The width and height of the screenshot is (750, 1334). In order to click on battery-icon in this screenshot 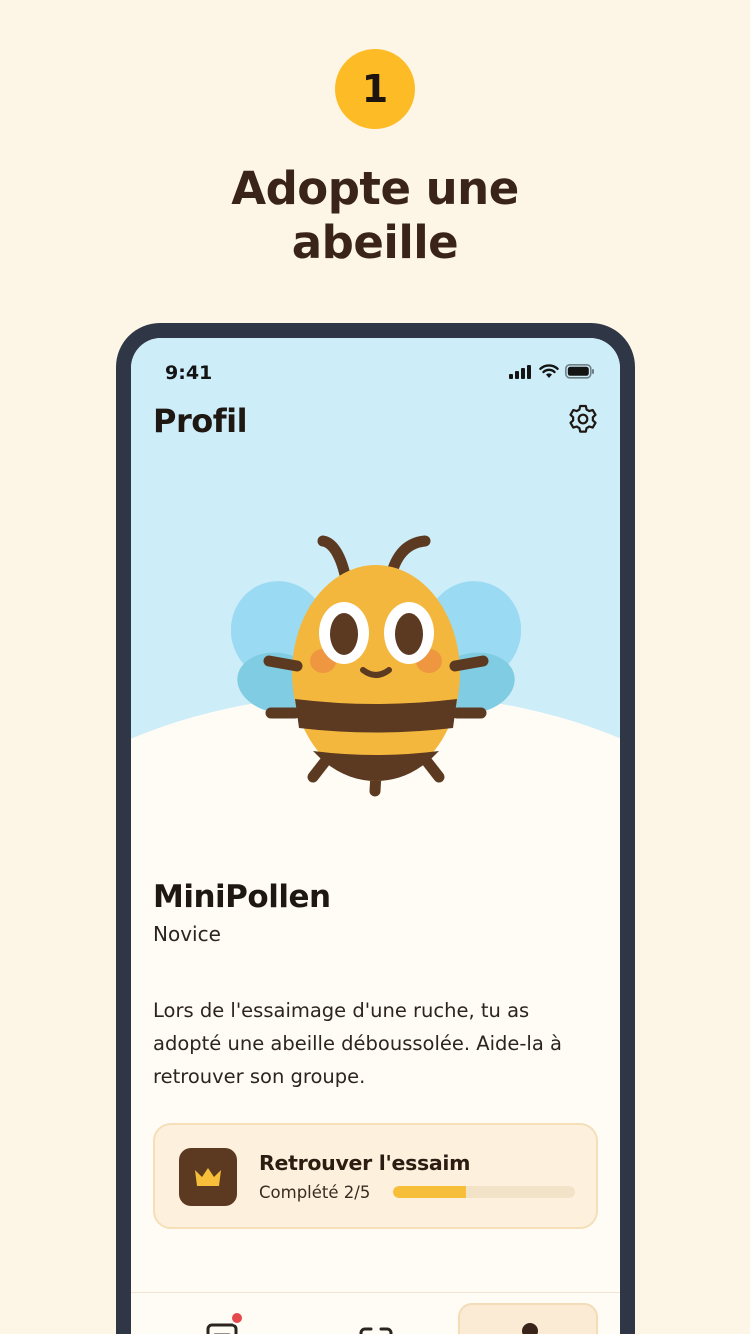, I will do `click(580, 373)`.